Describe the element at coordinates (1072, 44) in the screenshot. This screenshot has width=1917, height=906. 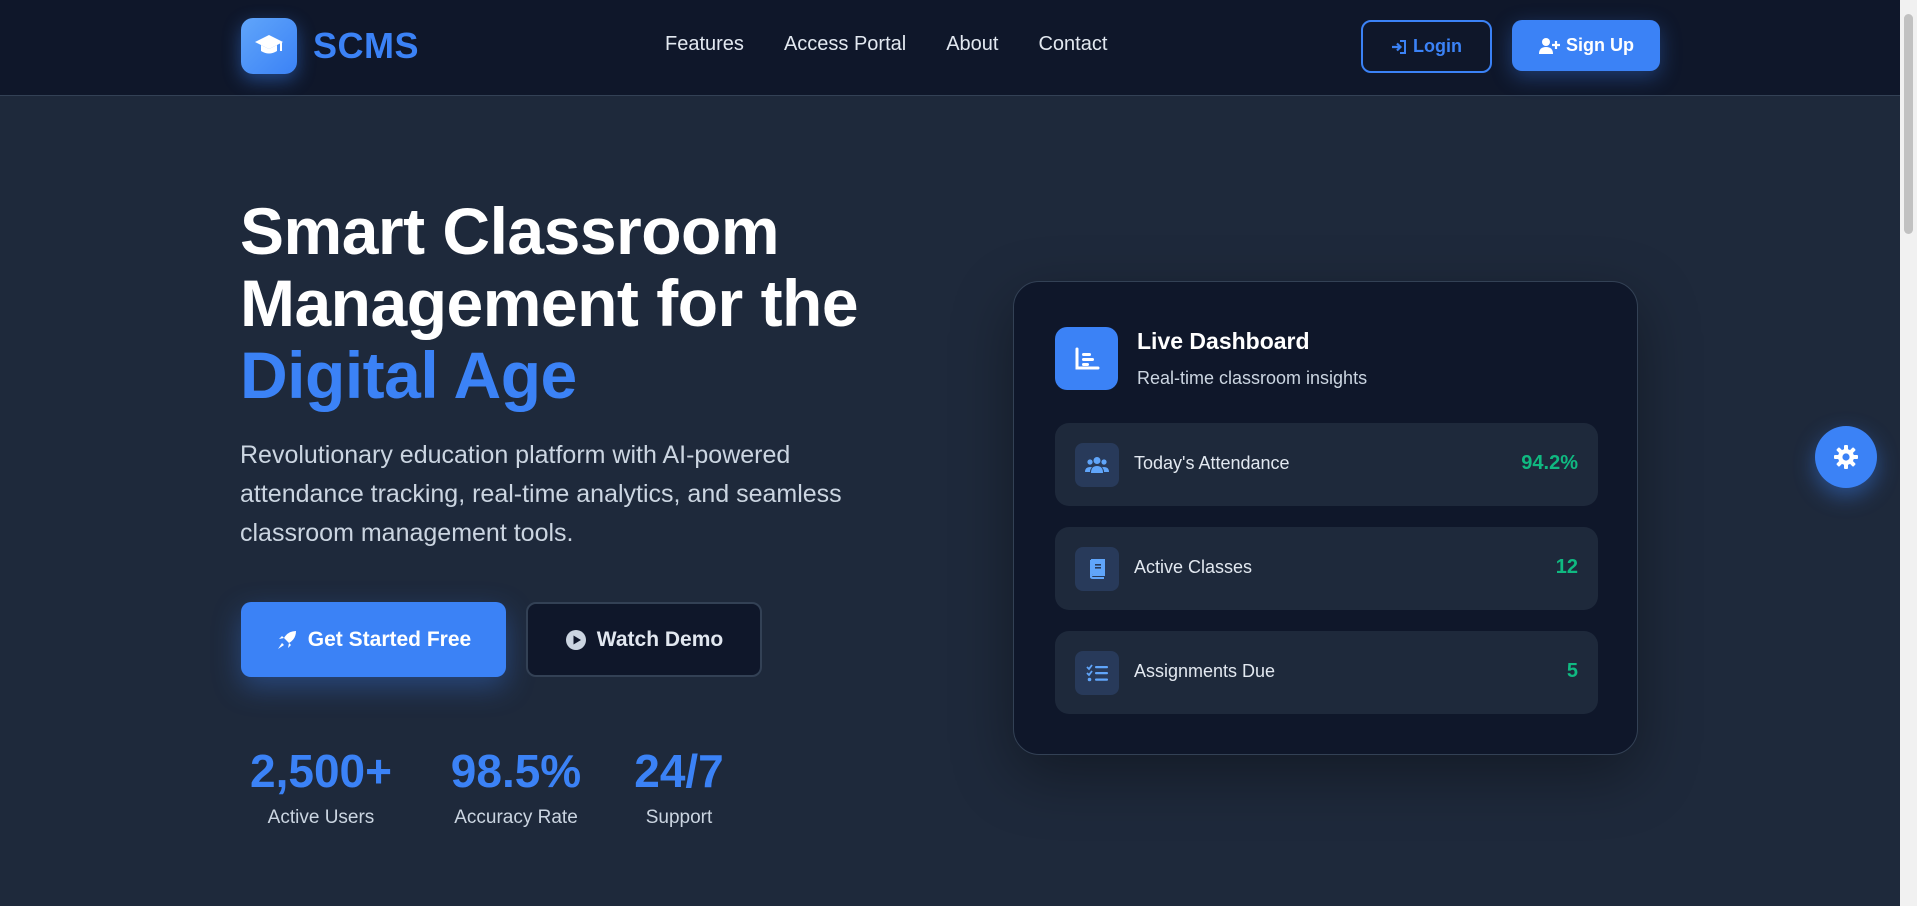
I see `nav-link-contact: Contact` at that location.